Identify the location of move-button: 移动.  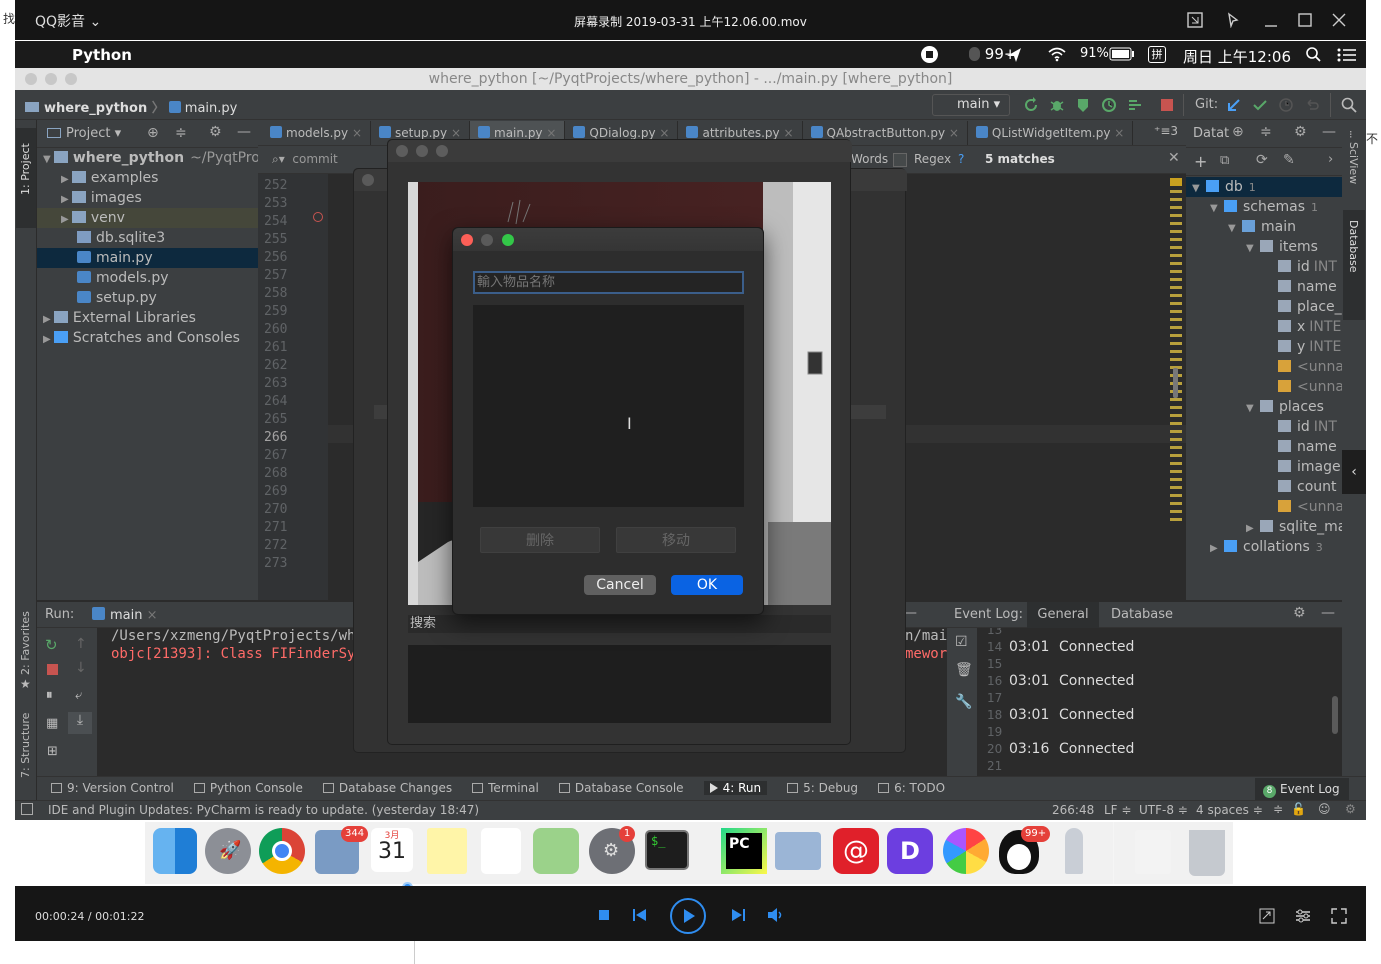
(676, 540).